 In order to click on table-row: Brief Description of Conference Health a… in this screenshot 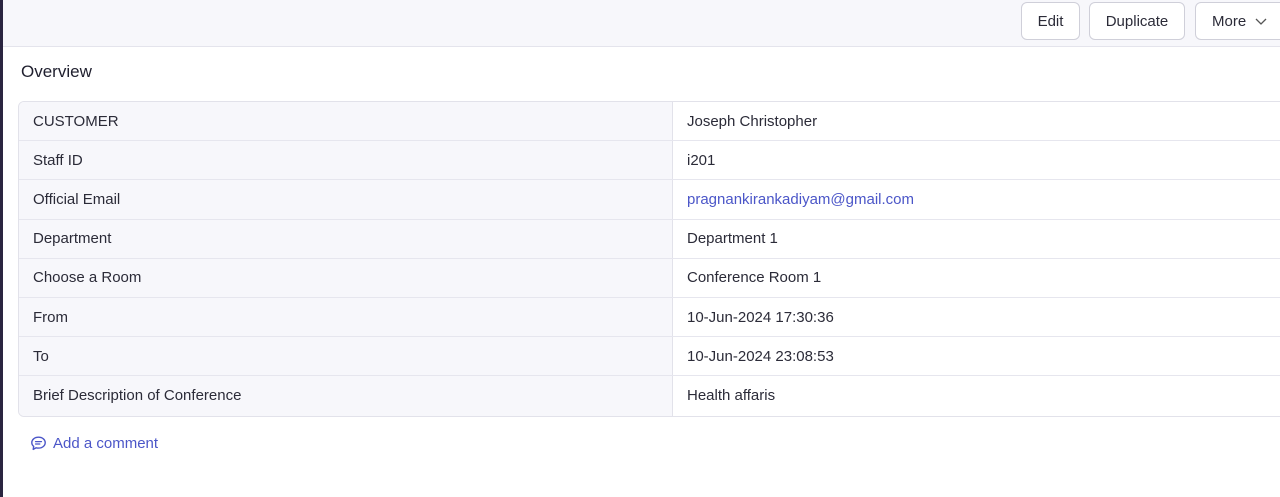, I will do `click(649, 396)`.